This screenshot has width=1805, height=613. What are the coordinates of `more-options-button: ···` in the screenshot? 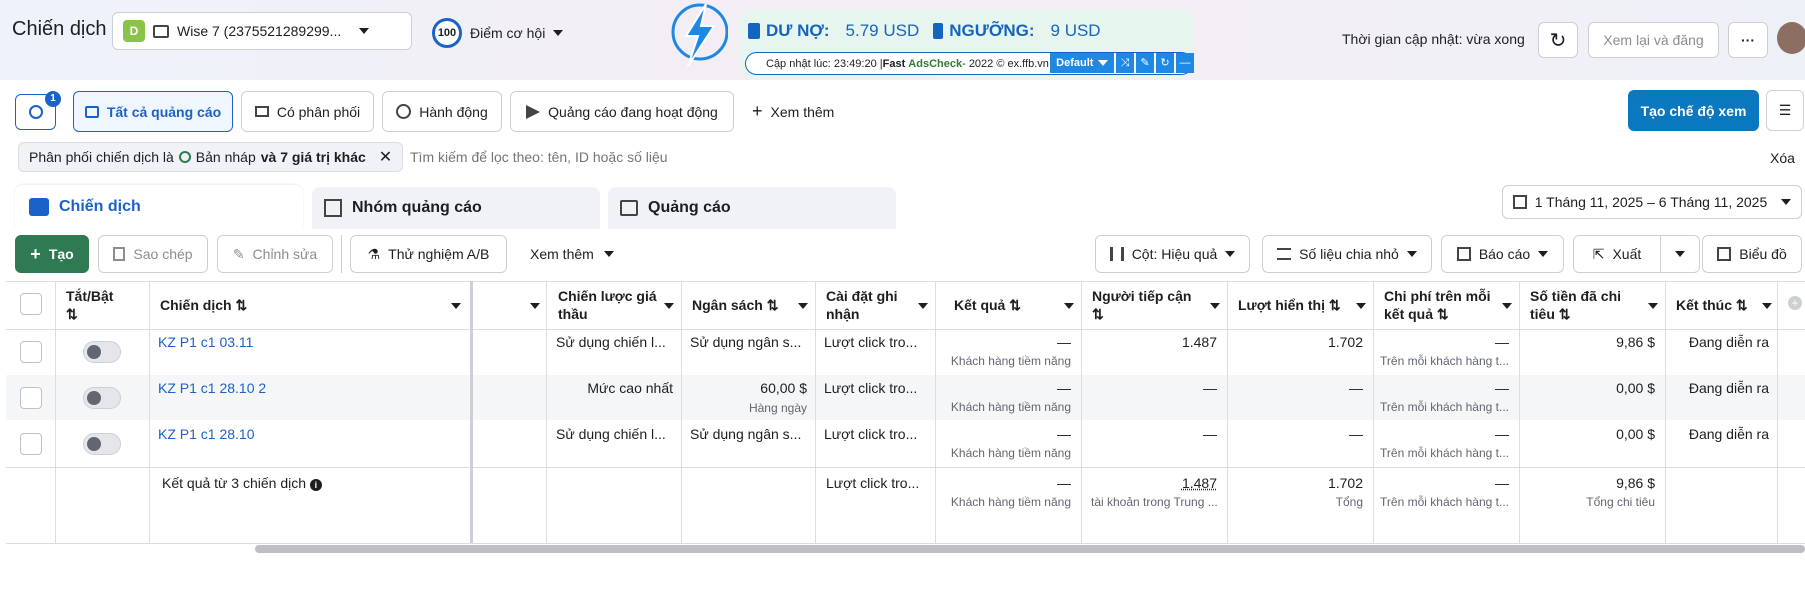 It's located at (1748, 40).